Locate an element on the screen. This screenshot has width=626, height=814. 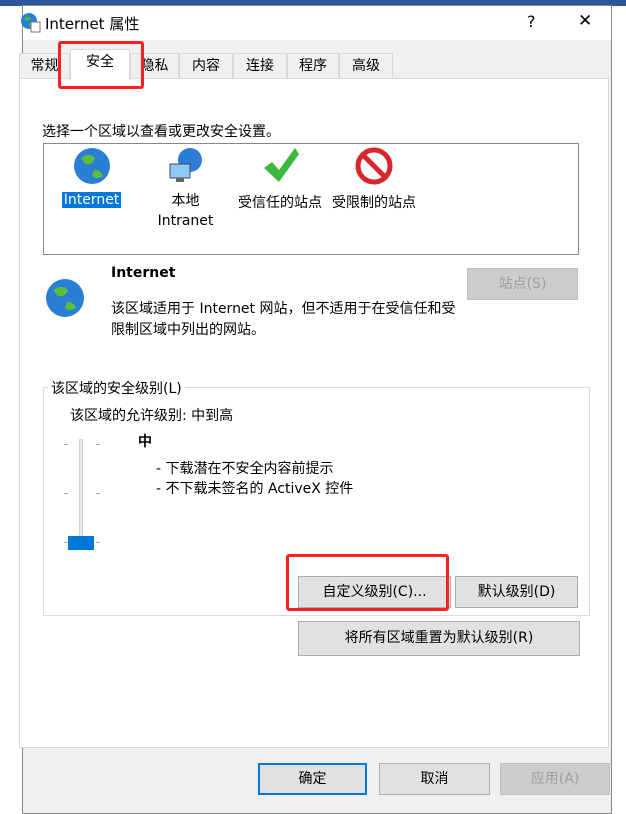
level-item: - 下载潜在不安全内容前提示 is located at coordinates (245, 469).